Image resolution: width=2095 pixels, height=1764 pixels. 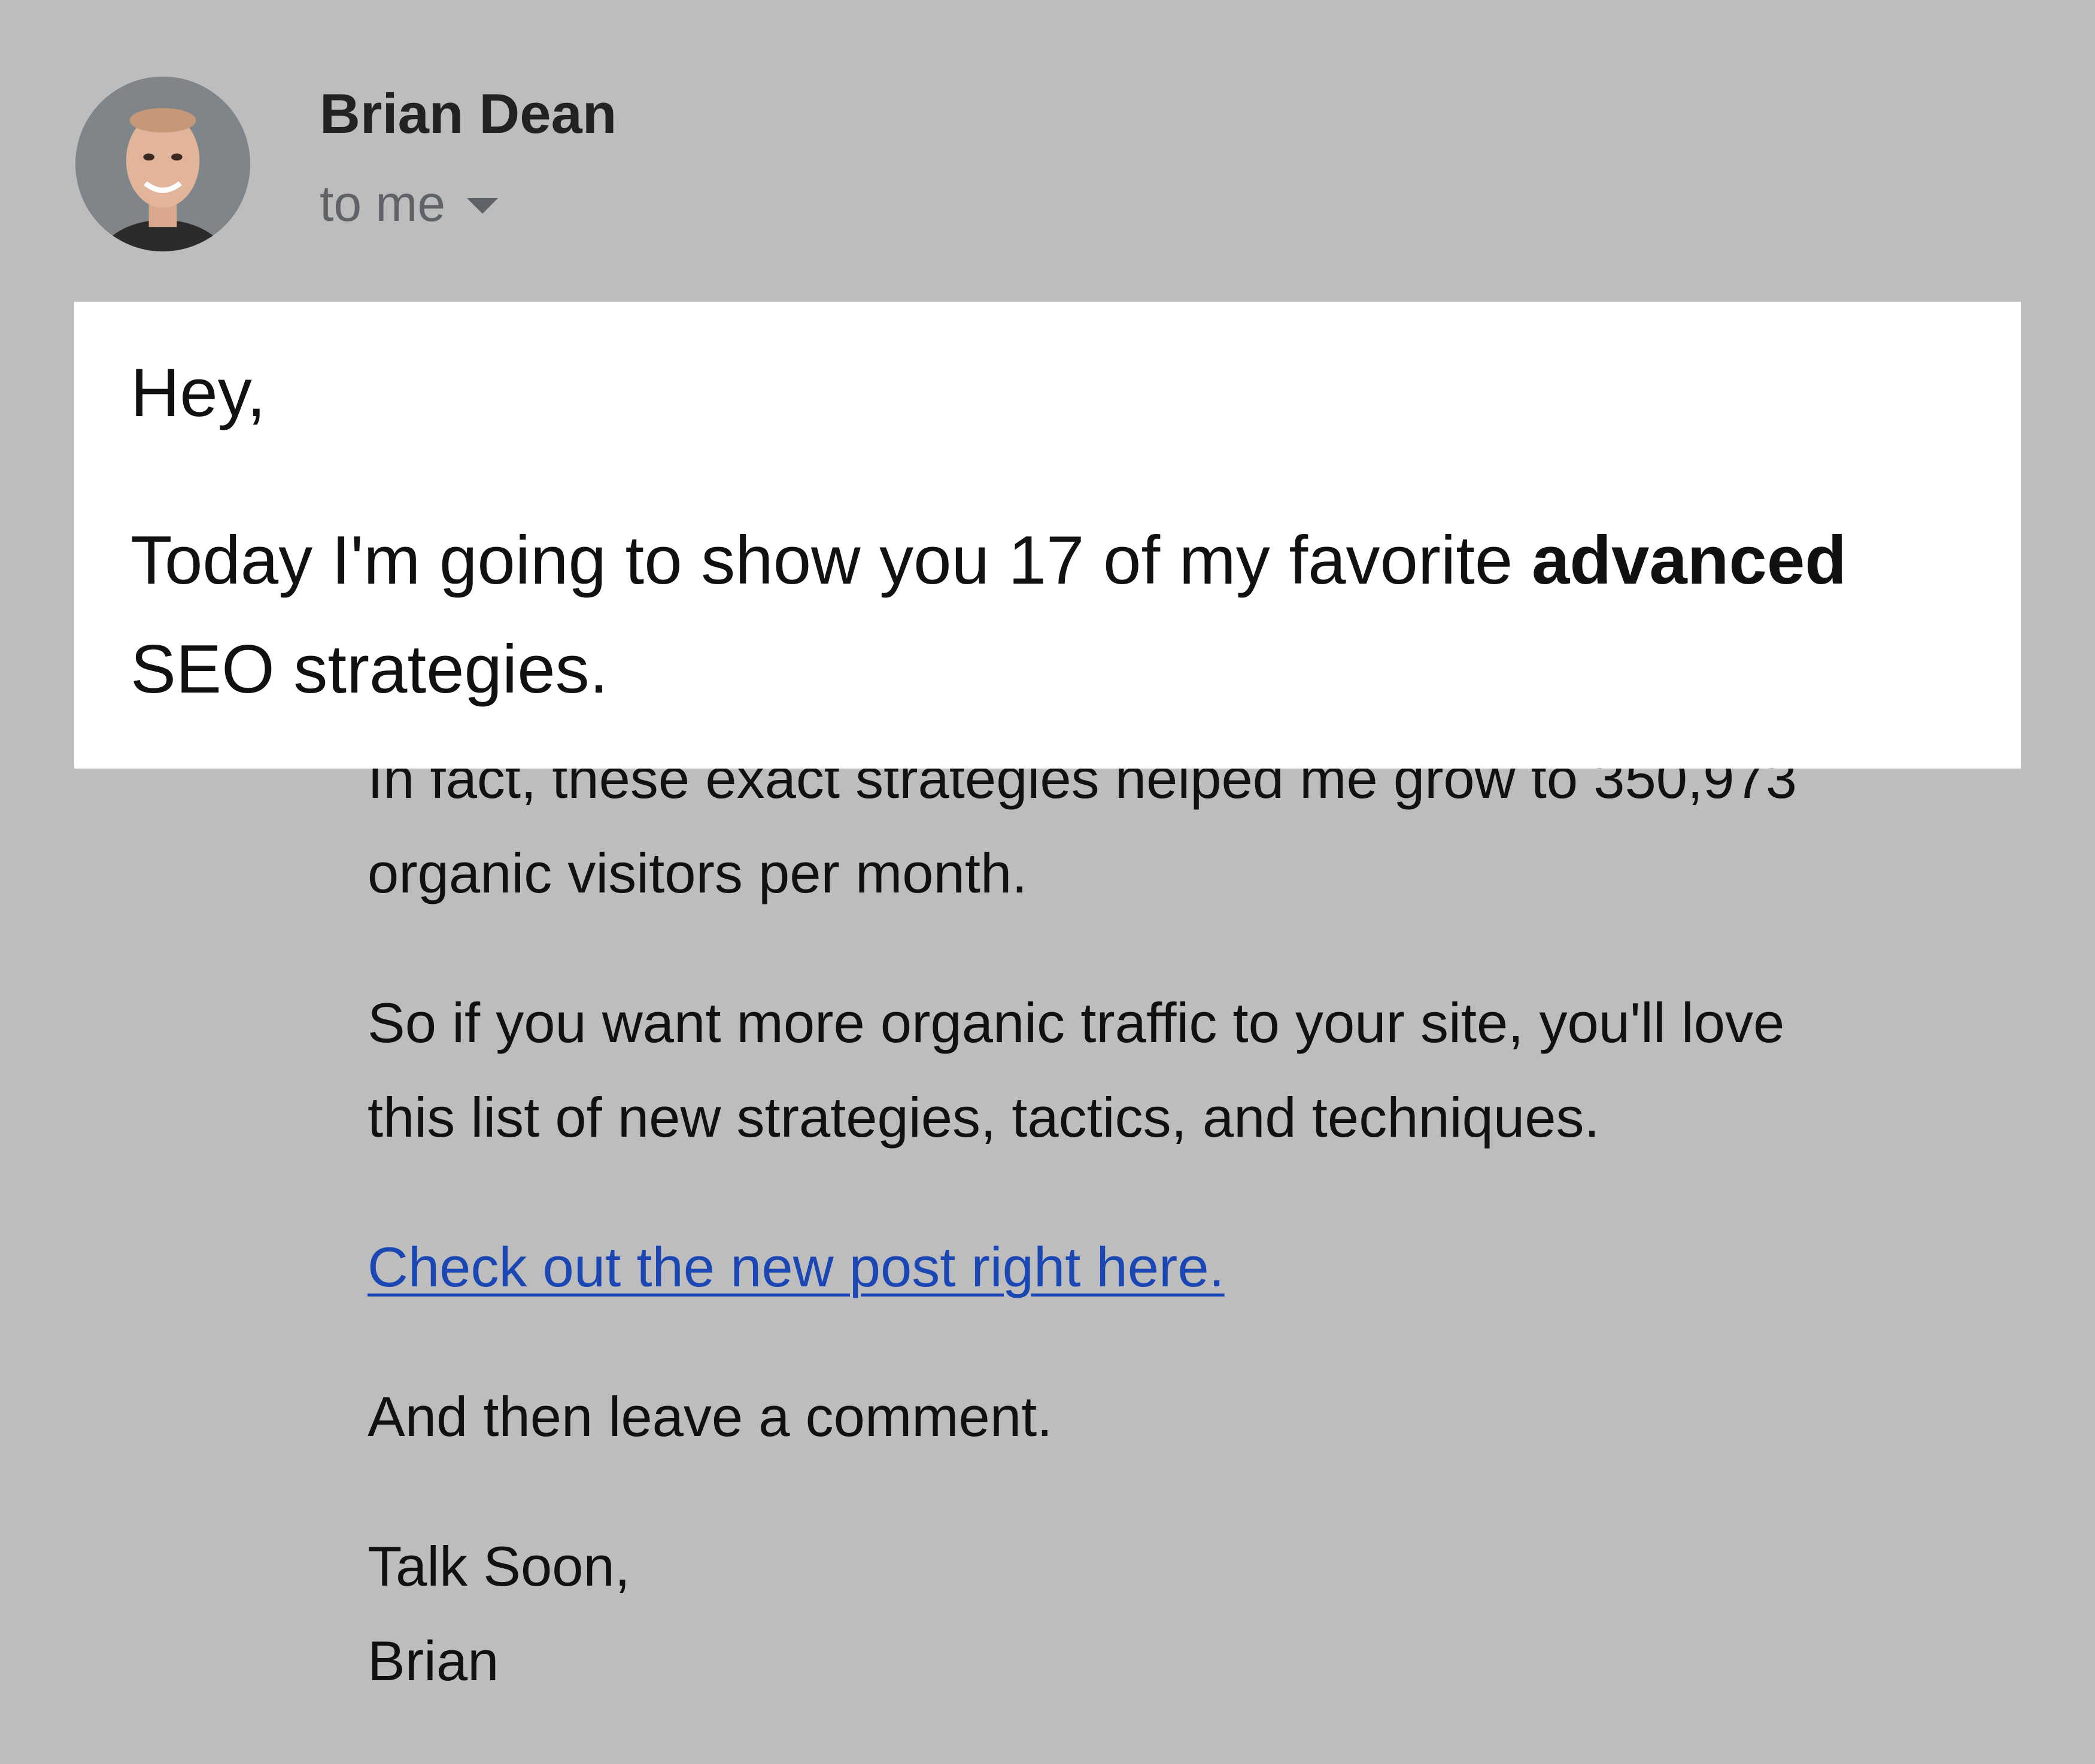 I want to click on sender-name: Brian Dean, so click(x=468, y=113).